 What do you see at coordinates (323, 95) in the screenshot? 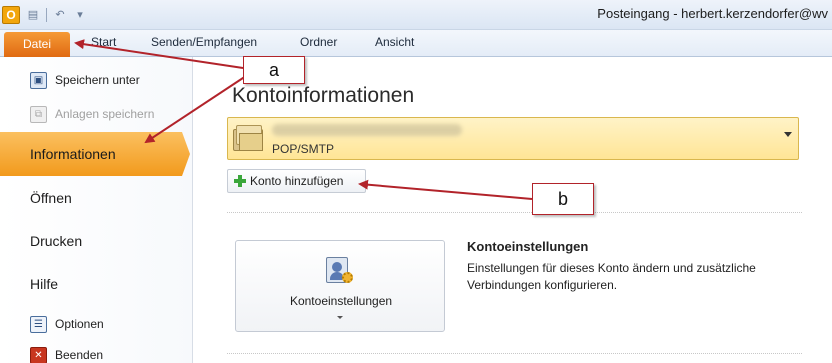
I see `page-title: Kontoinformationen` at bounding box center [323, 95].